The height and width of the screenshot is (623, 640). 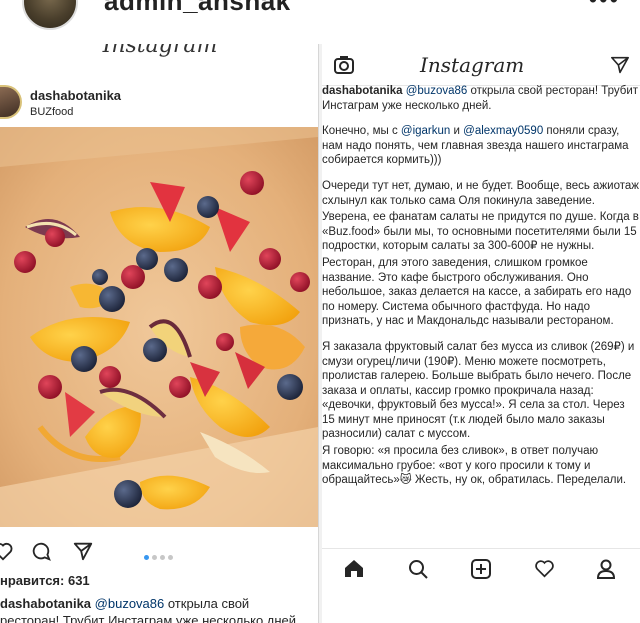 I want to click on comment-icon, so click(x=41, y=551).